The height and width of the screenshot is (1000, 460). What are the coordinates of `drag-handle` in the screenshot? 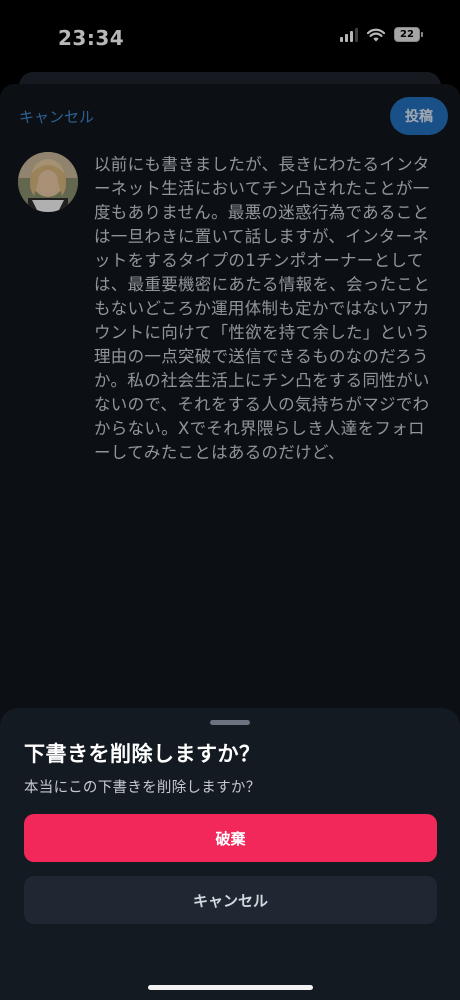 It's located at (230, 722).